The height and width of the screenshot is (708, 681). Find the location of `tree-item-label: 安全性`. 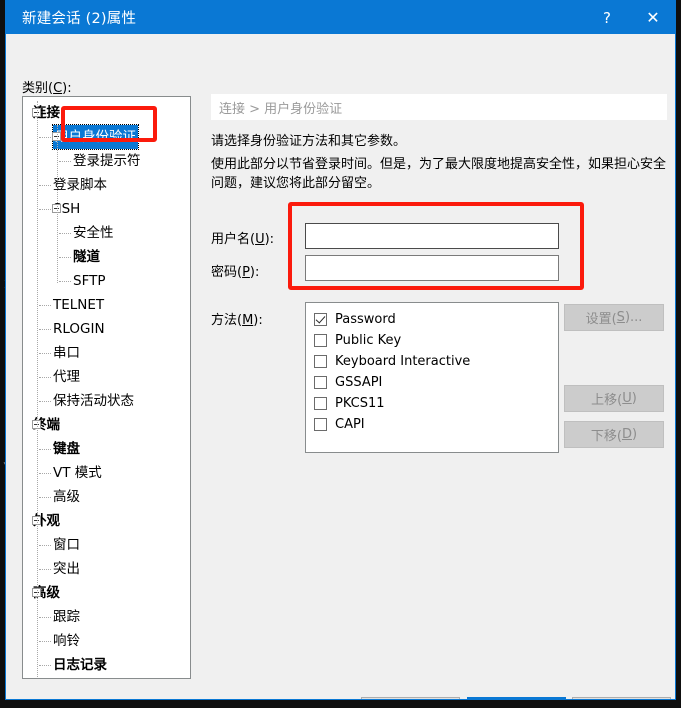

tree-item-label: 安全性 is located at coordinates (93, 233).